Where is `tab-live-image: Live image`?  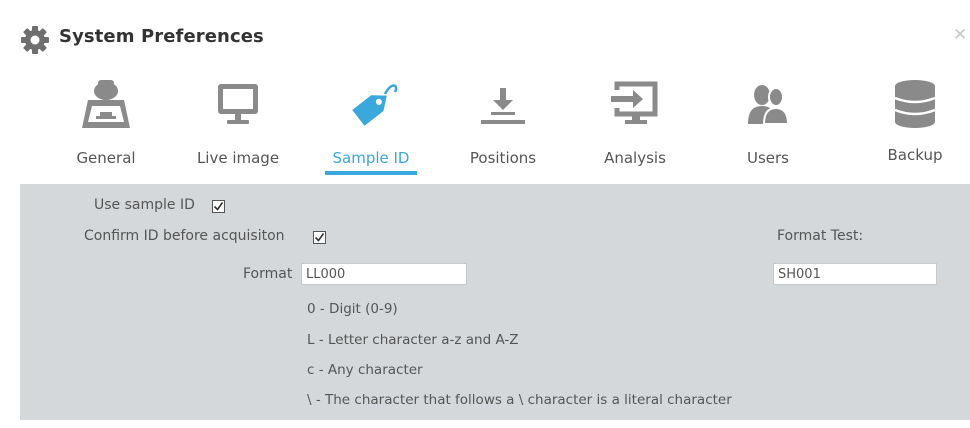
tab-live-image: Live image is located at coordinates (238, 126).